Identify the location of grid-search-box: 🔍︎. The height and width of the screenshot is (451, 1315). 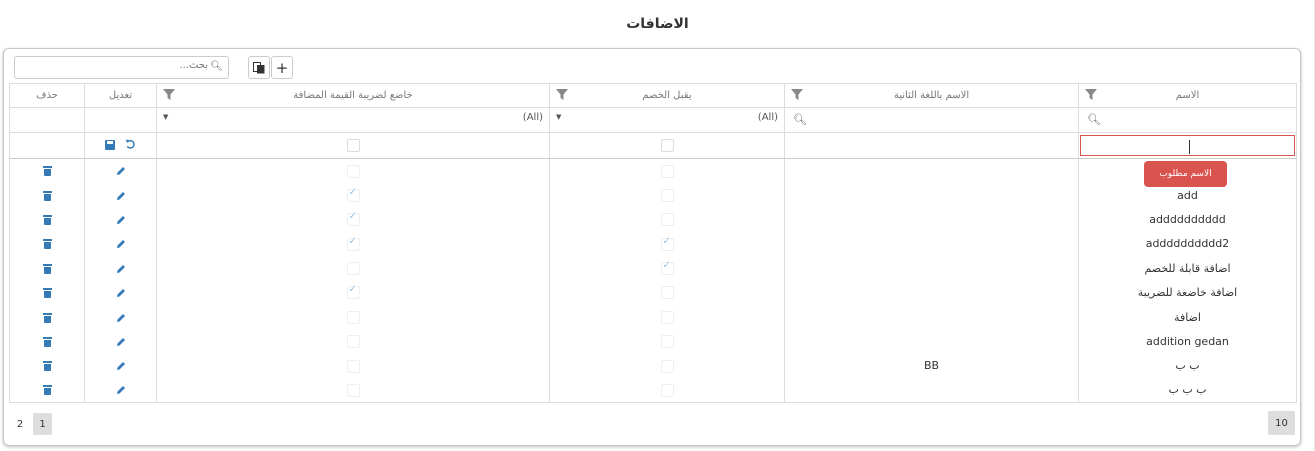
(121, 67).